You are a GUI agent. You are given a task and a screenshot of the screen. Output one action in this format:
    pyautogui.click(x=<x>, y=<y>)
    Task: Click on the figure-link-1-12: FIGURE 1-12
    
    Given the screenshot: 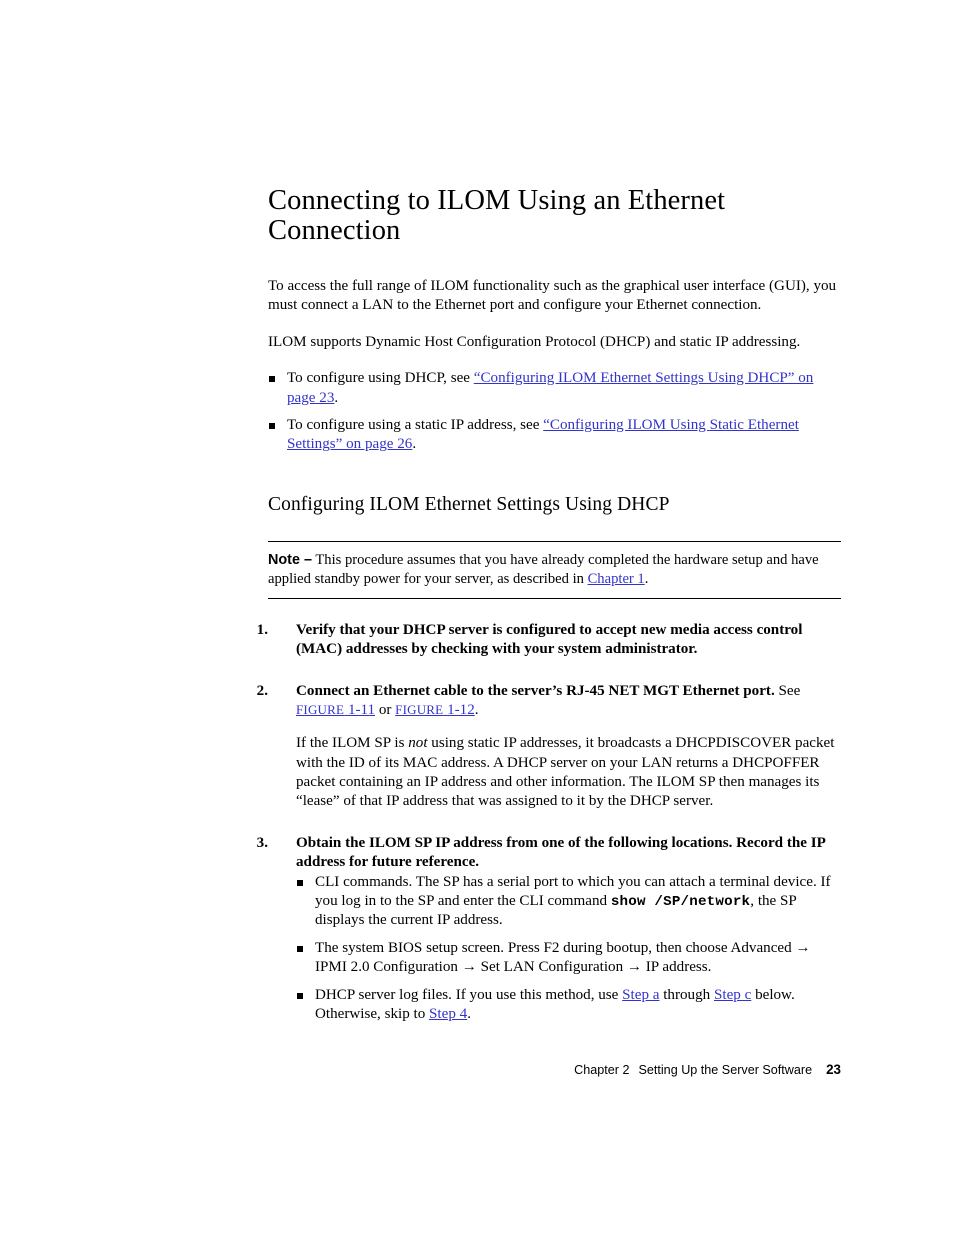 What is the action you would take?
    pyautogui.click(x=435, y=710)
    